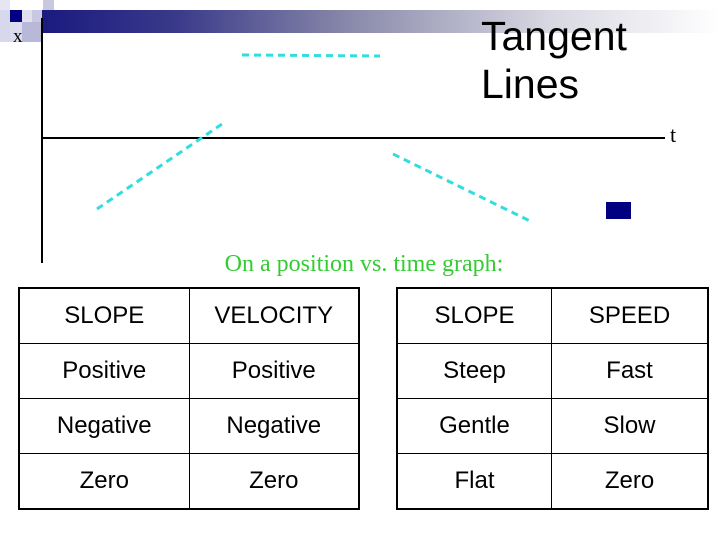 This screenshot has height=540, width=720. What do you see at coordinates (18, 36) in the screenshot?
I see `y-axis-label: x` at bounding box center [18, 36].